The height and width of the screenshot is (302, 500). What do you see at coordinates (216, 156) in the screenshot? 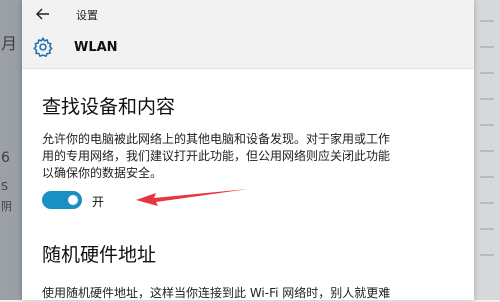
I see `description-line: 用的专用网络，我们建议打开此功能，但公用网络则应关闭此功能` at bounding box center [216, 156].